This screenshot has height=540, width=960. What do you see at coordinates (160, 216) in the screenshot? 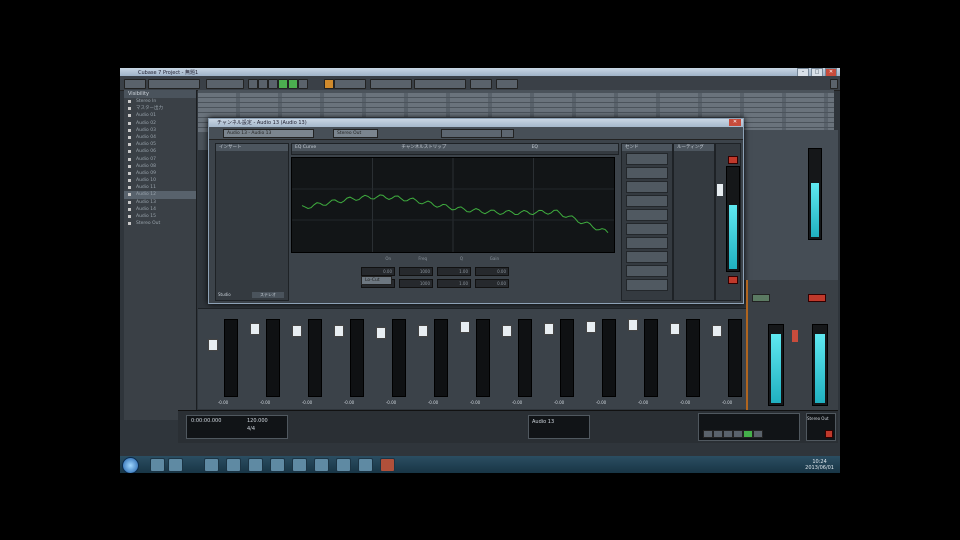
I see `channel-list-item: Audio 15` at bounding box center [160, 216].